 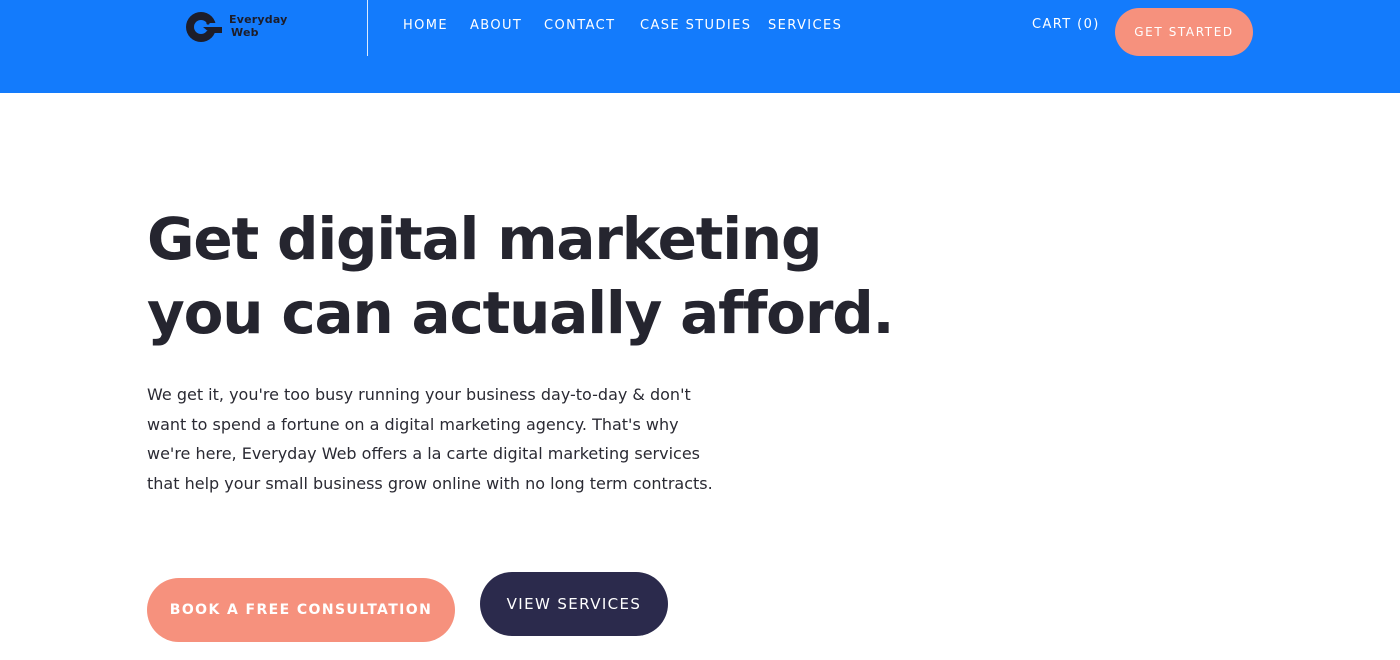 I want to click on nav-about: ABOUT, so click(x=496, y=26).